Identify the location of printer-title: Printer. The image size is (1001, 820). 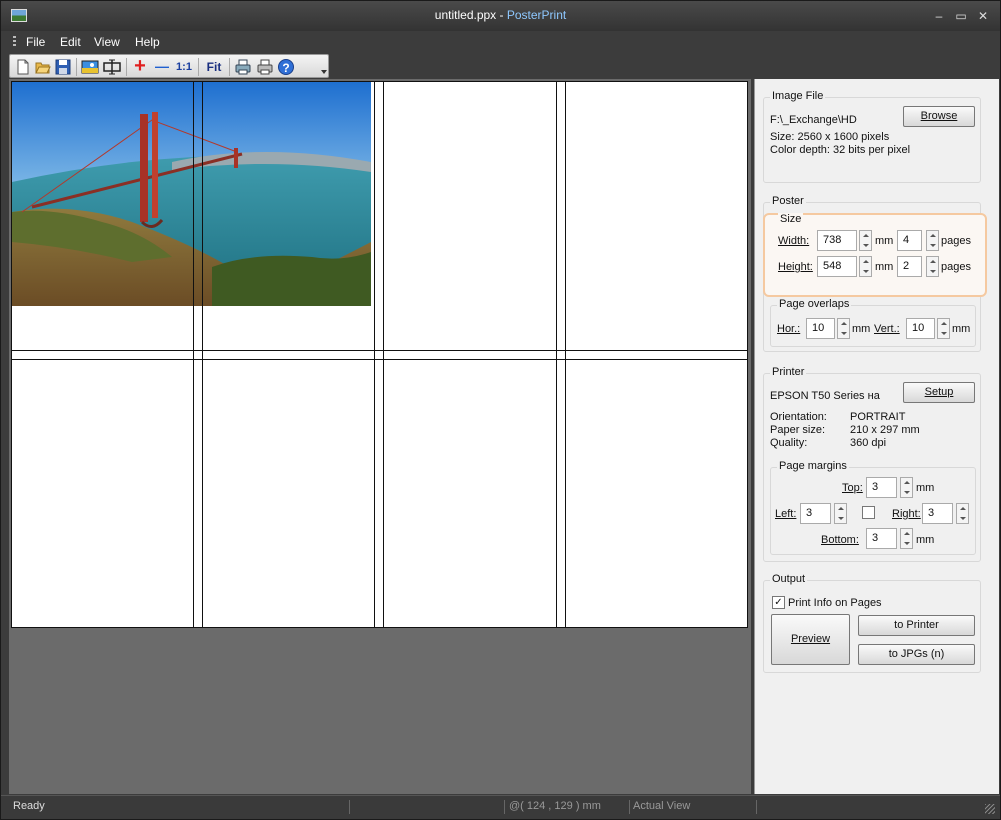
(788, 372).